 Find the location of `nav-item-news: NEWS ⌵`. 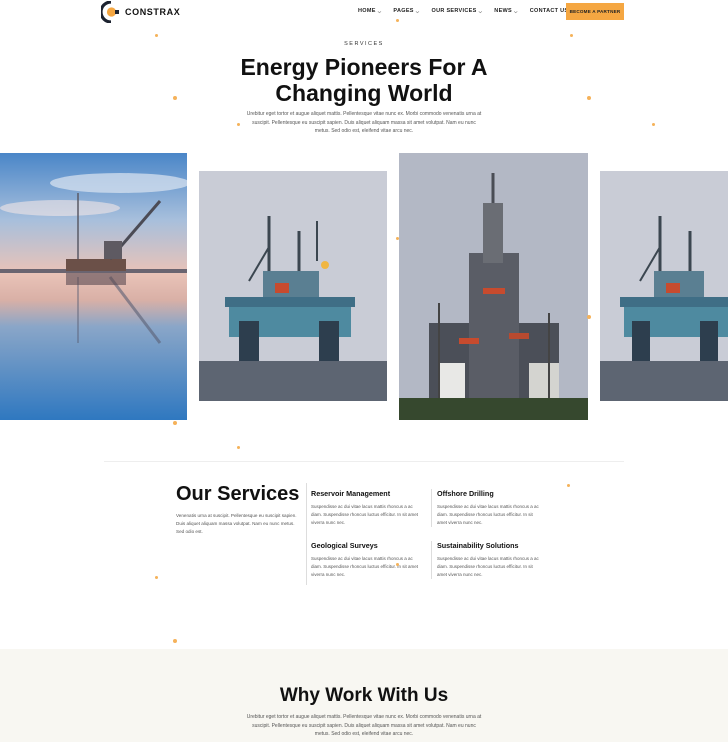

nav-item-news: NEWS ⌵ is located at coordinates (505, 11).